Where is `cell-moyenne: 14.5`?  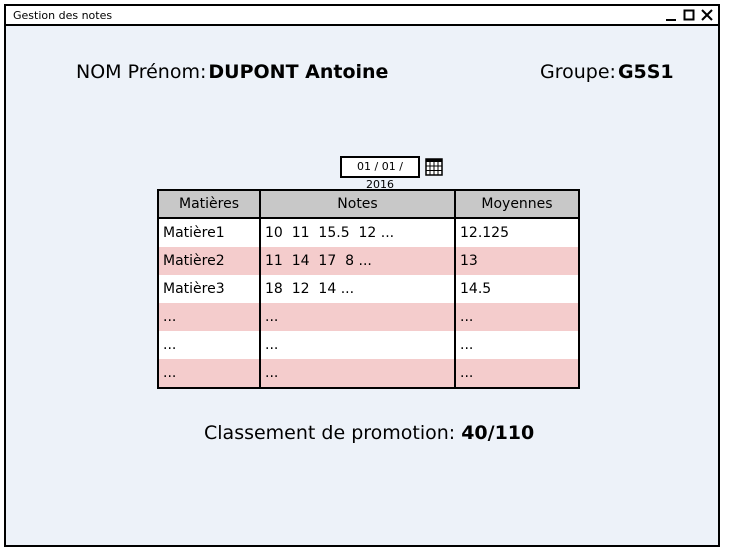 cell-moyenne: 14.5 is located at coordinates (517, 289).